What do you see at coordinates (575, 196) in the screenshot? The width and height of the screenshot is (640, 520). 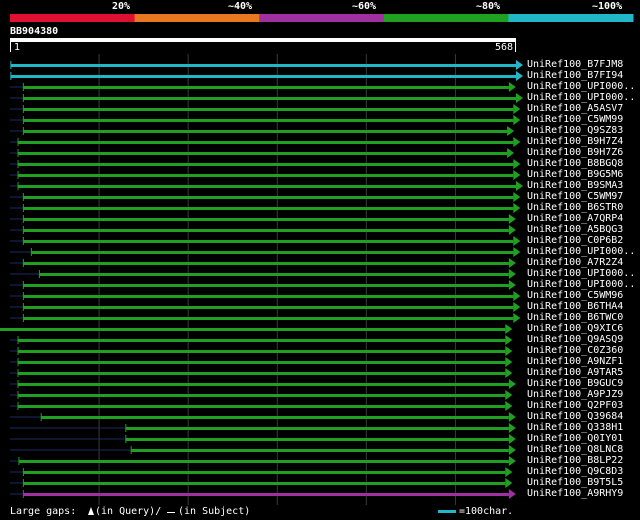 I see `hit-label: UniRef100_C5WM97` at bounding box center [575, 196].